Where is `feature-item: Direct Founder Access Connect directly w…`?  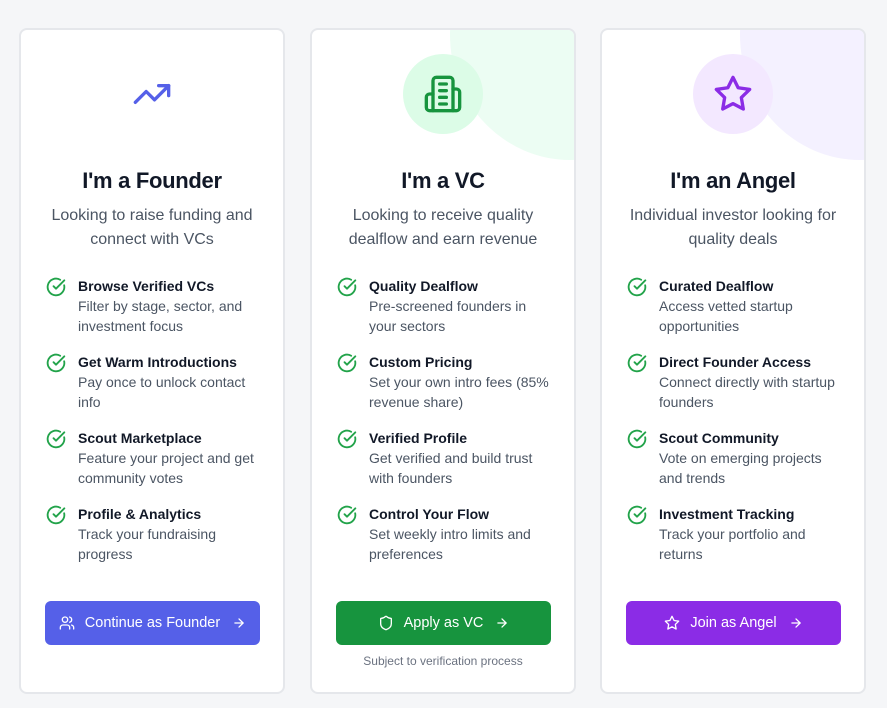 feature-item: Direct Founder Access Connect directly w… is located at coordinates (736, 390).